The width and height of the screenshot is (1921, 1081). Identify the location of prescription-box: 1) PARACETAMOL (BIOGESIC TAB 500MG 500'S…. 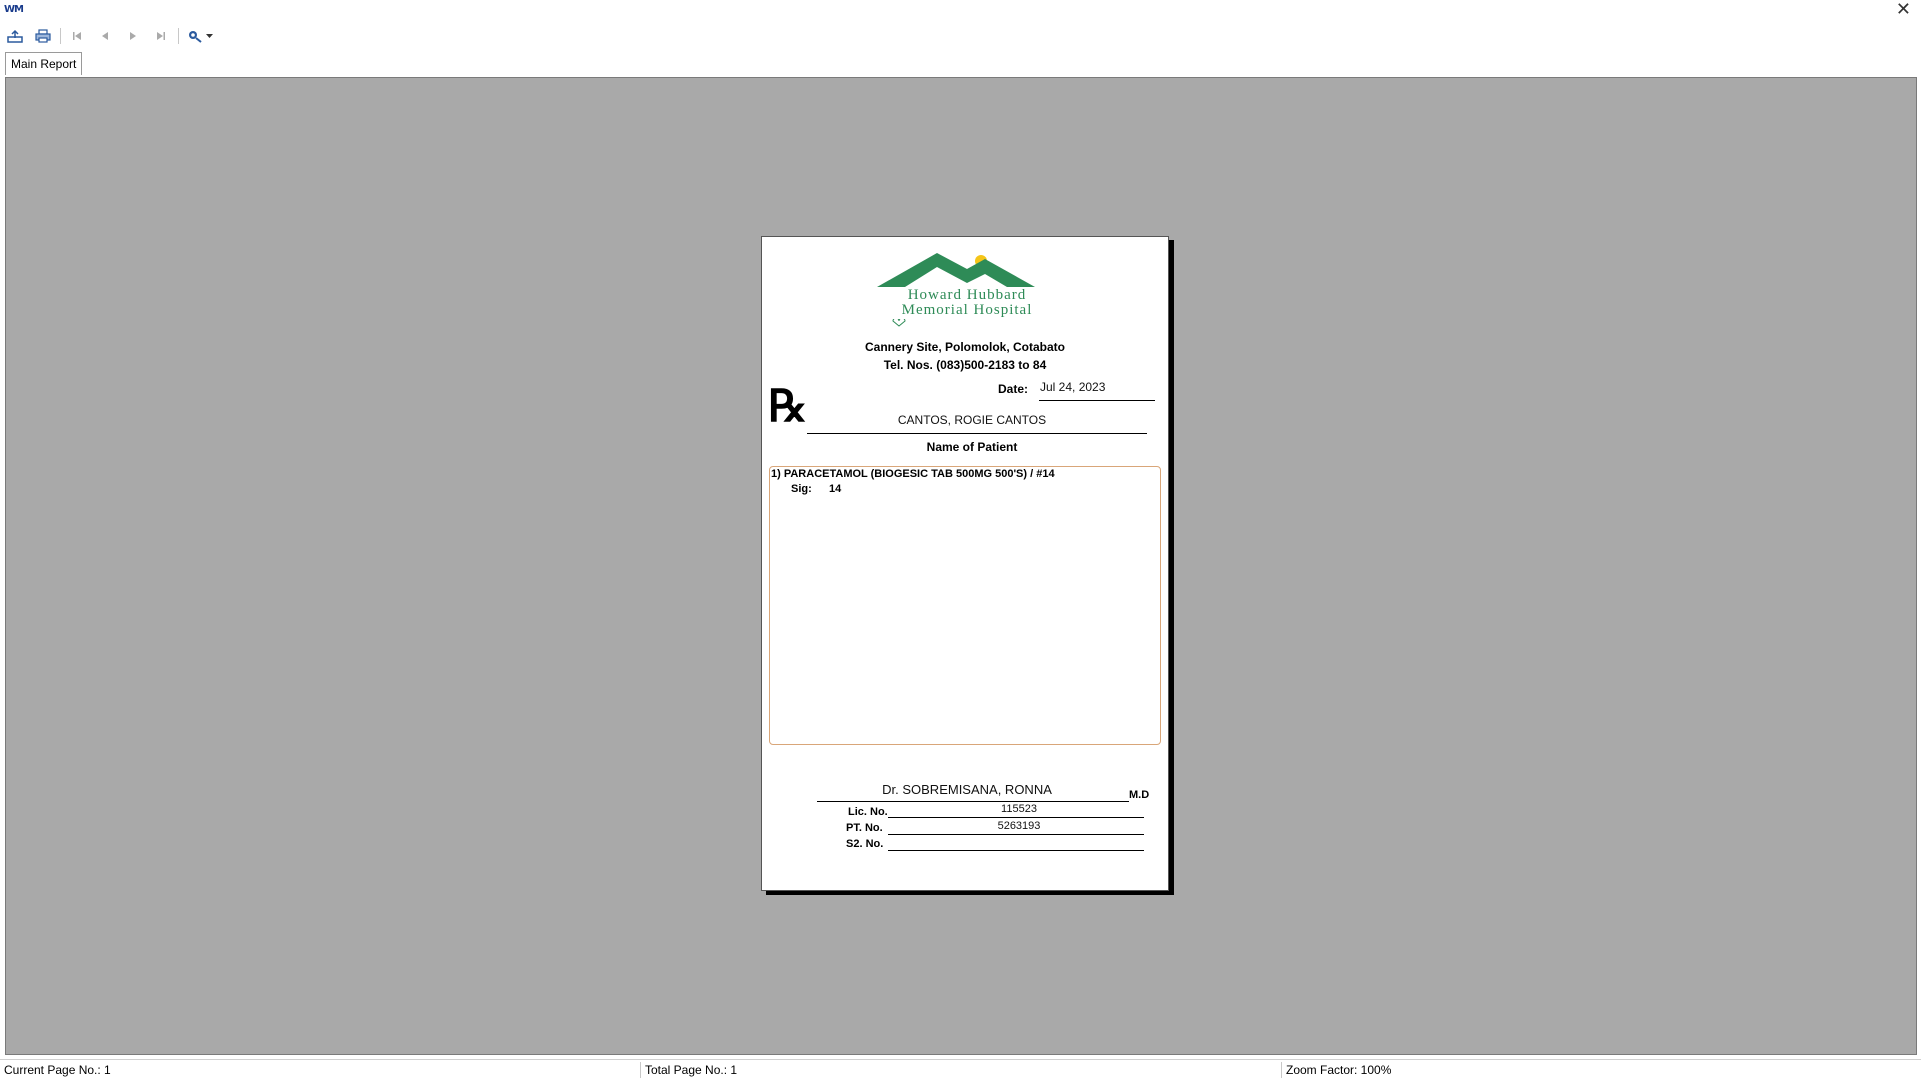
(965, 605).